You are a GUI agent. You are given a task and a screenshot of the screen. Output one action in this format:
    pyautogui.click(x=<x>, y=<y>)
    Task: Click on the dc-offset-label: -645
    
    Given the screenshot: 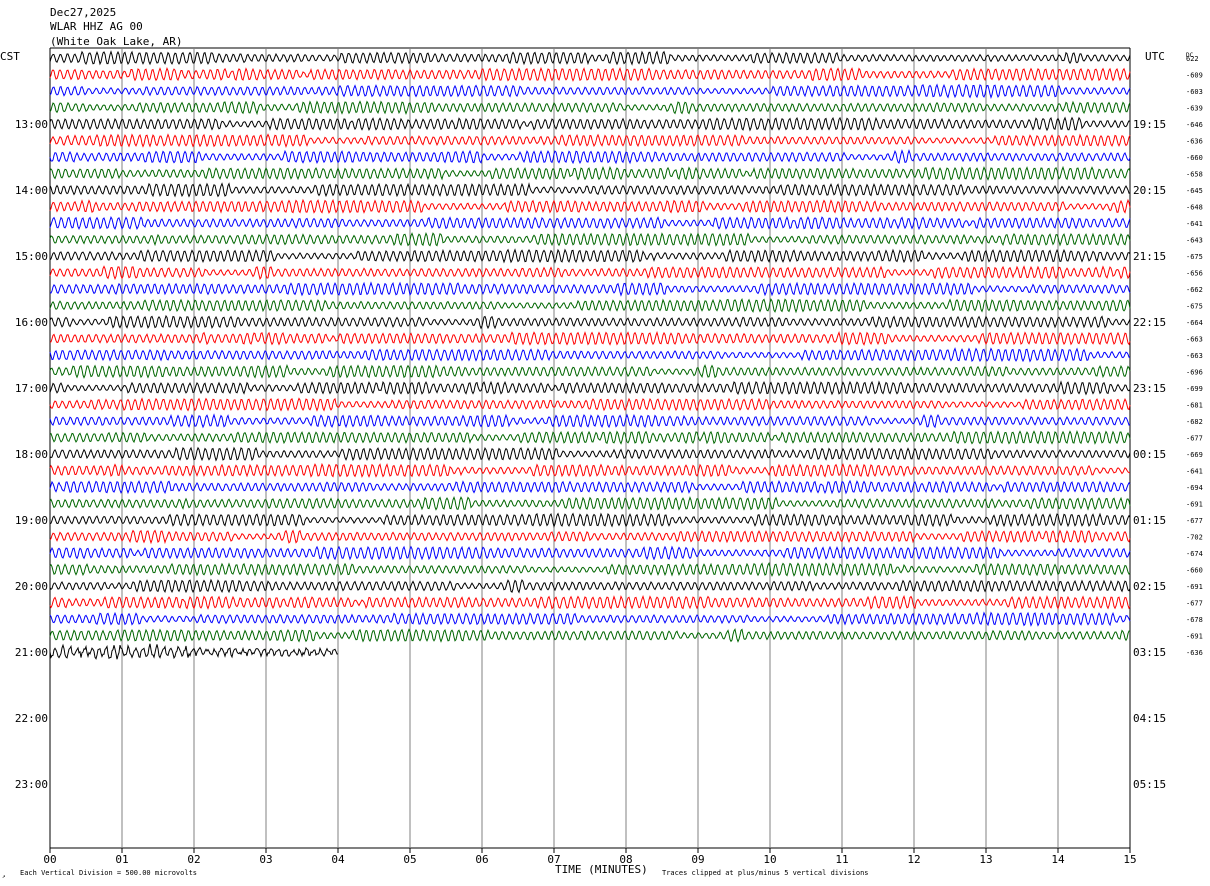 What is the action you would take?
    pyautogui.click(x=1194, y=191)
    